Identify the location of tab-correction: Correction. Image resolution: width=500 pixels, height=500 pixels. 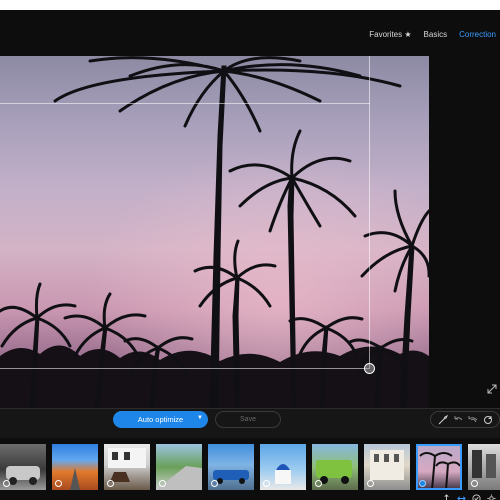
(477, 34).